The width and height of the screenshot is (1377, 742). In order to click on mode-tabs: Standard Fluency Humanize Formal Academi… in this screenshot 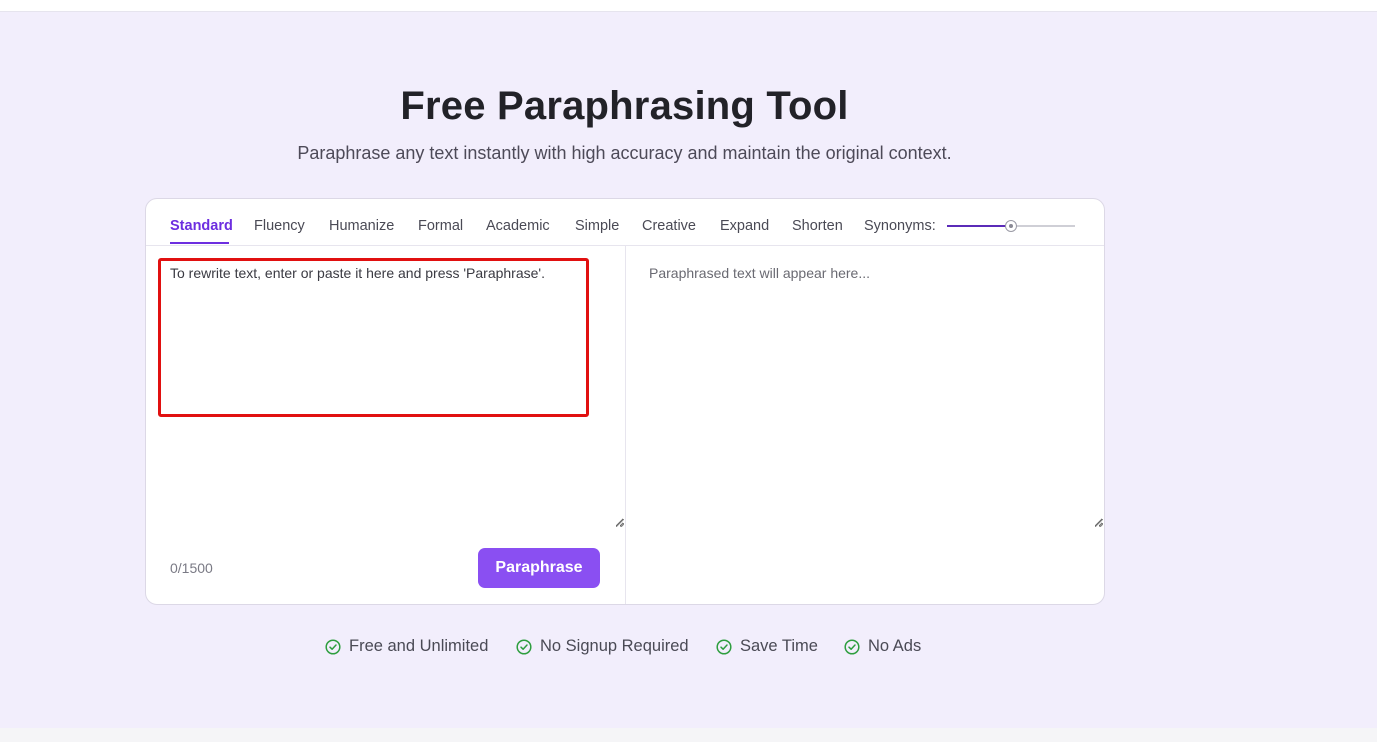, I will do `click(625, 222)`.